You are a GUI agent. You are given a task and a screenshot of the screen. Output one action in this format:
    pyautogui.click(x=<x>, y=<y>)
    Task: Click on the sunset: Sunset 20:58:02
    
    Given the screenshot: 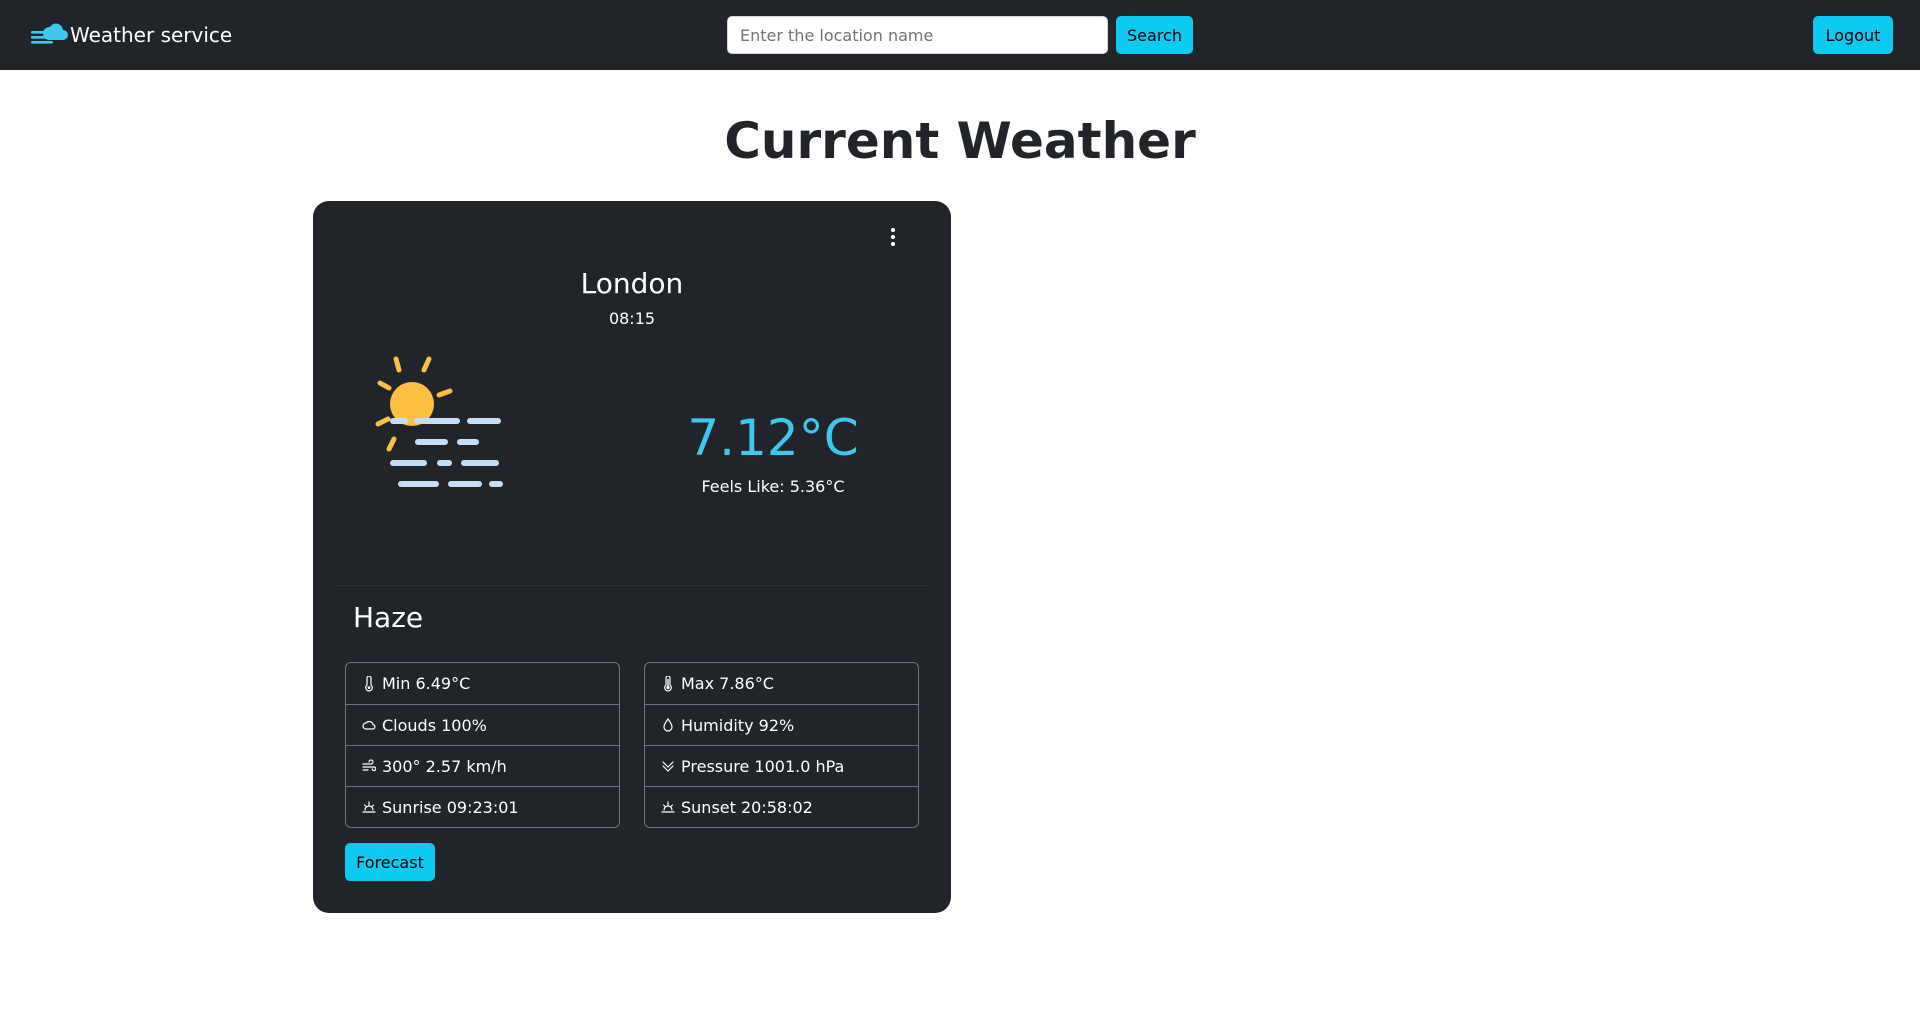 What is the action you would take?
    pyautogui.click(x=747, y=807)
    